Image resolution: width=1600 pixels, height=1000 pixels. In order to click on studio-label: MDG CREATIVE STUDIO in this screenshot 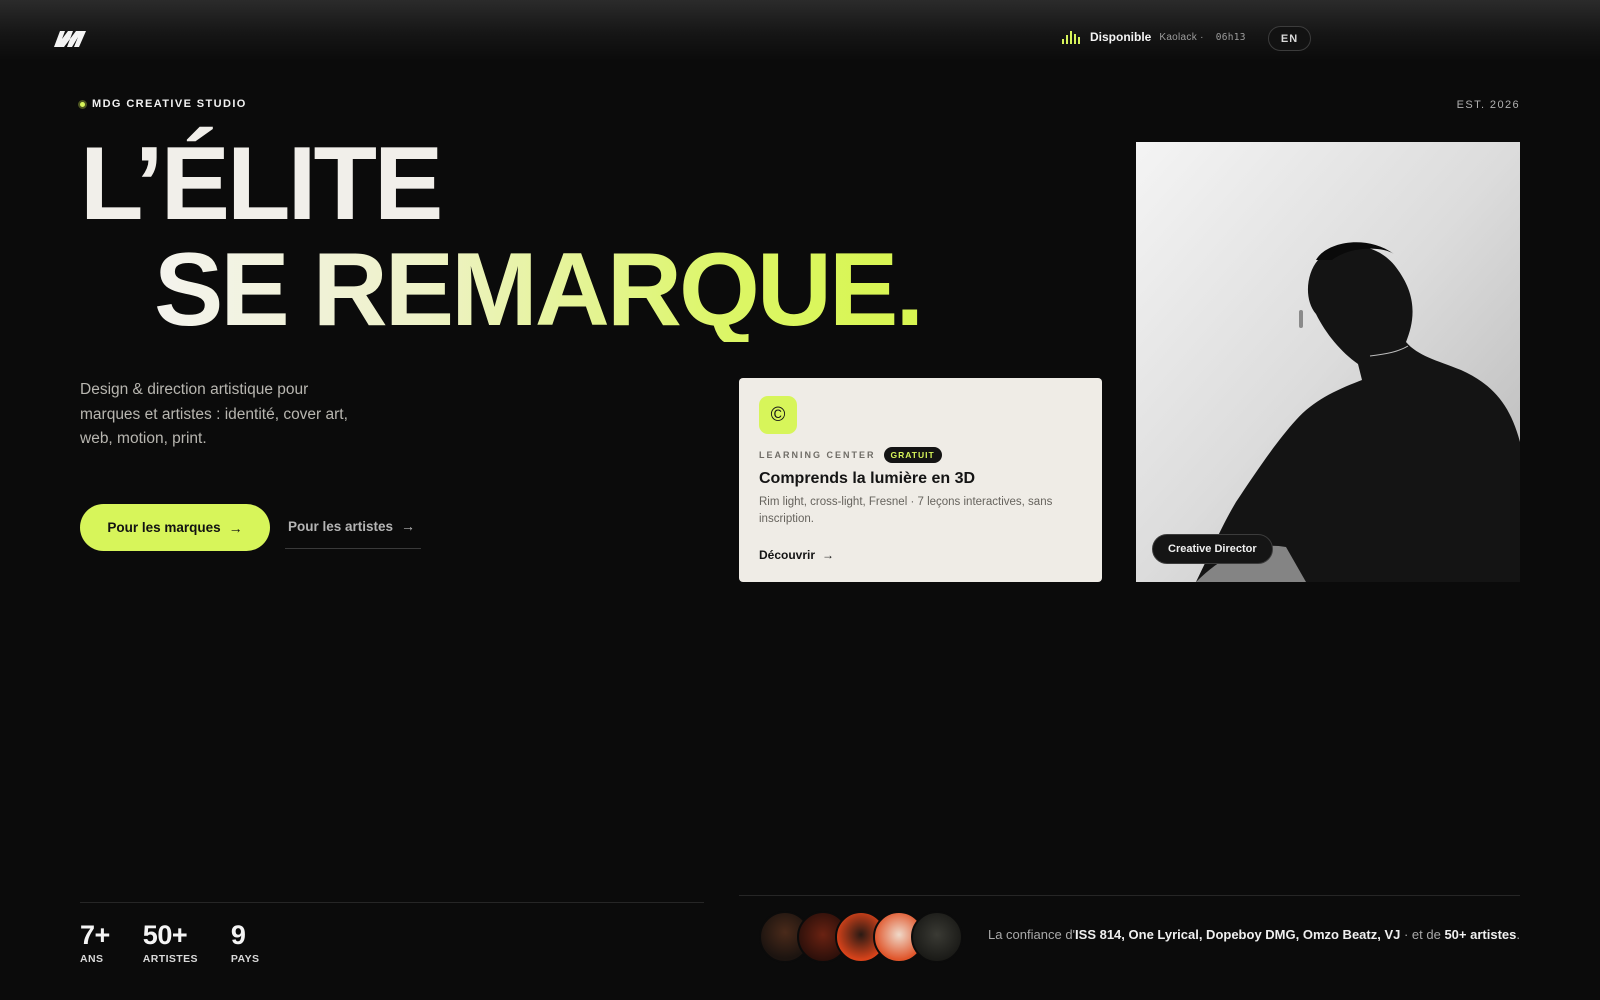, I will do `click(162, 104)`.